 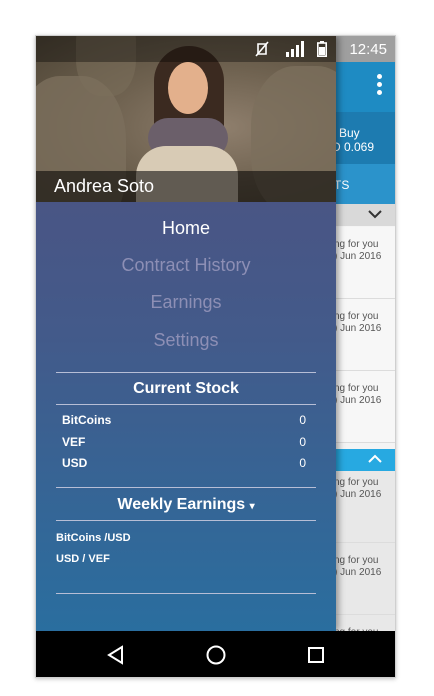 What do you see at coordinates (184, 463) in the screenshot?
I see `stock-row-usd: USD 0` at bounding box center [184, 463].